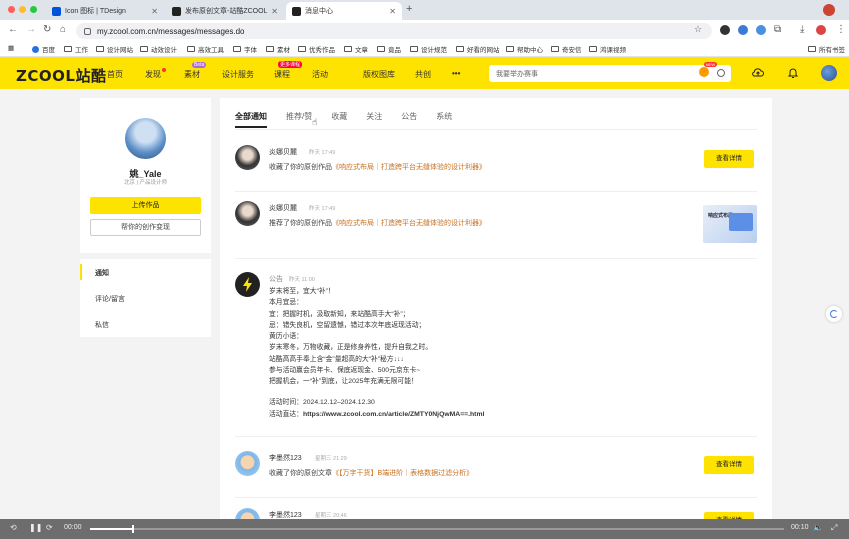  What do you see at coordinates (33, 9) in the screenshot?
I see `maximize-window-icon` at bounding box center [33, 9].